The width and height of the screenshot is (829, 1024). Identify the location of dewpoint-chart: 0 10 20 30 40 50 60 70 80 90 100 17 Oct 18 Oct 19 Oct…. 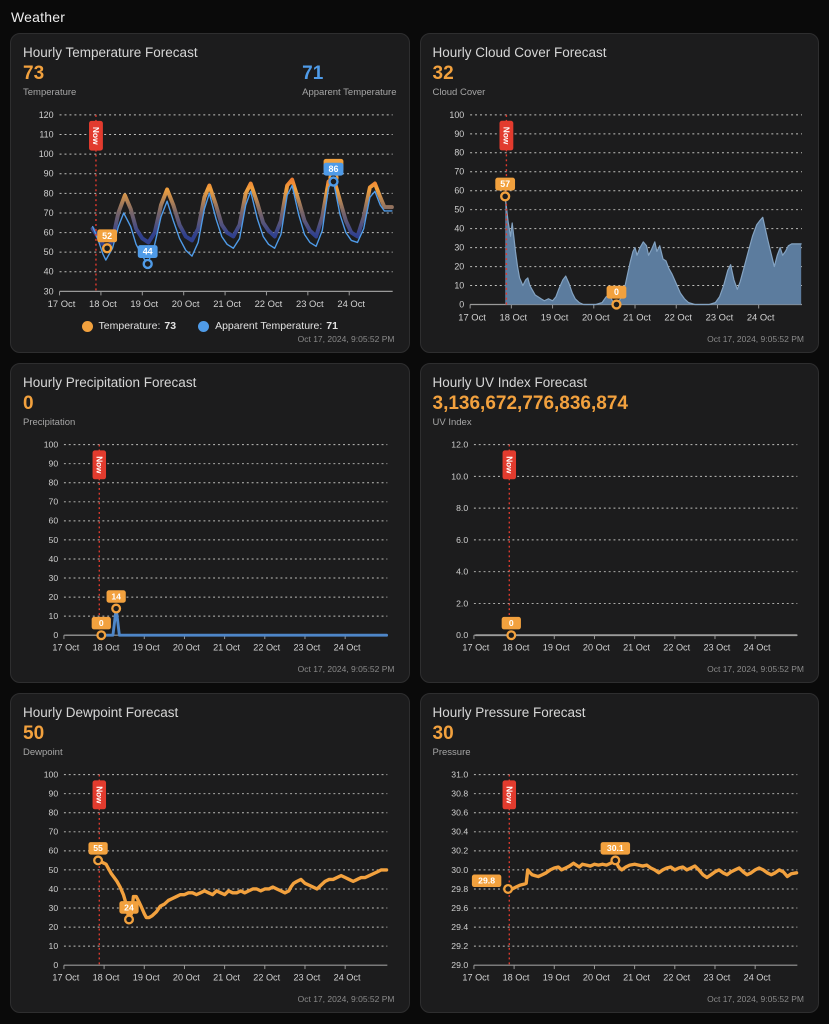
(210, 878).